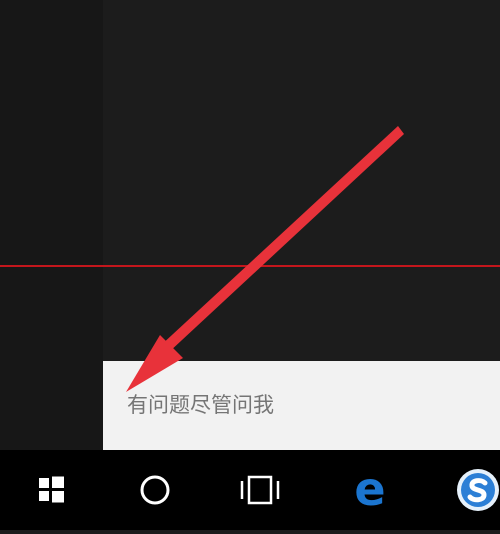 This screenshot has width=500, height=534. I want to click on task-view-icon, so click(260, 490).